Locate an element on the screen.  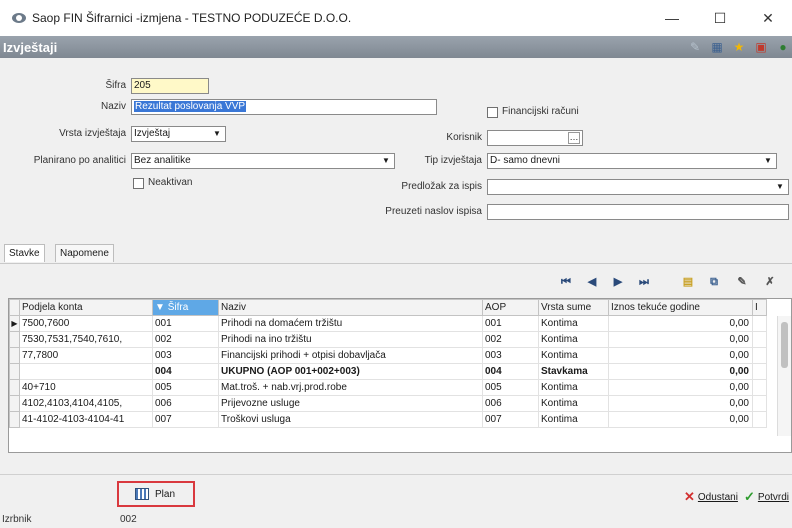
financijski-racuni-checkbox is located at coordinates (492, 112).